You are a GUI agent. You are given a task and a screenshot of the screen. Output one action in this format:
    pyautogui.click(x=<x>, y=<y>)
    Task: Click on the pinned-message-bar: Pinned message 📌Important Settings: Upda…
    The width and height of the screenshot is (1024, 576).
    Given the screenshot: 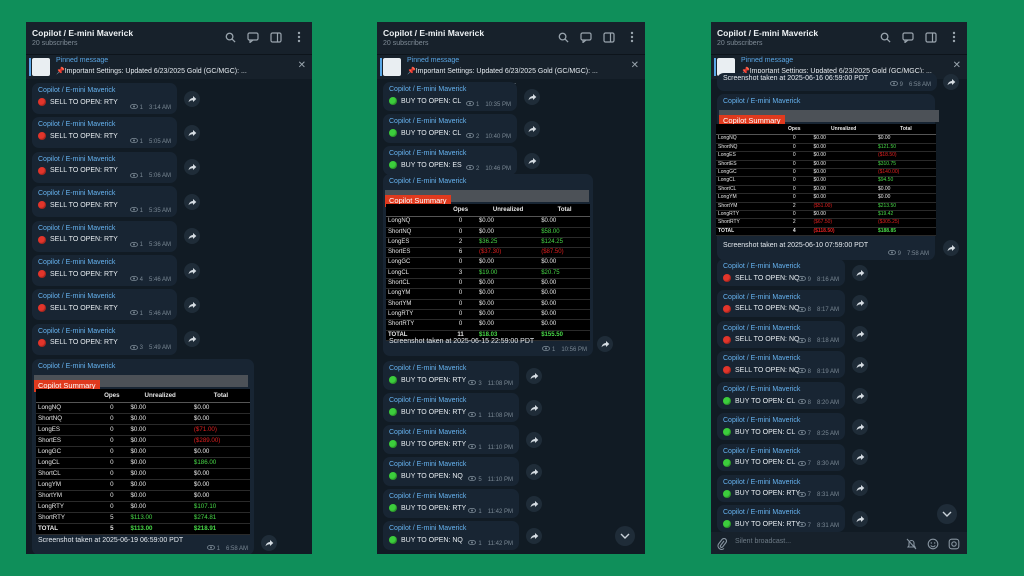 What is the action you would take?
    pyautogui.click(x=169, y=66)
    